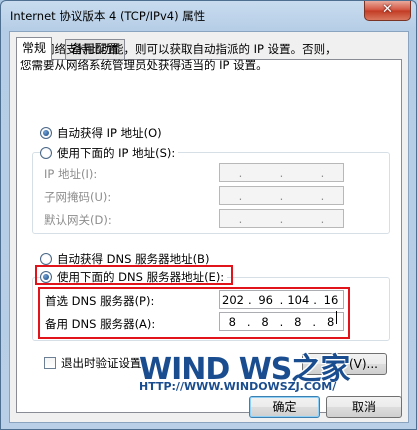 This screenshot has height=430, width=417. I want to click on cancel-button: 取消, so click(364, 407).